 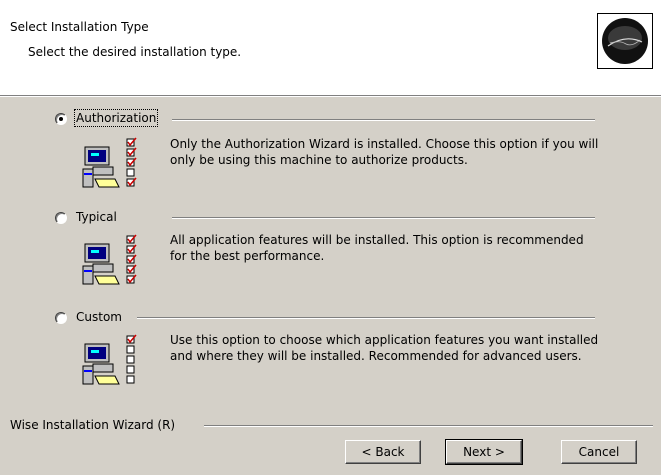 What do you see at coordinates (99, 317) in the screenshot?
I see `radio-label-custom: Custom` at bounding box center [99, 317].